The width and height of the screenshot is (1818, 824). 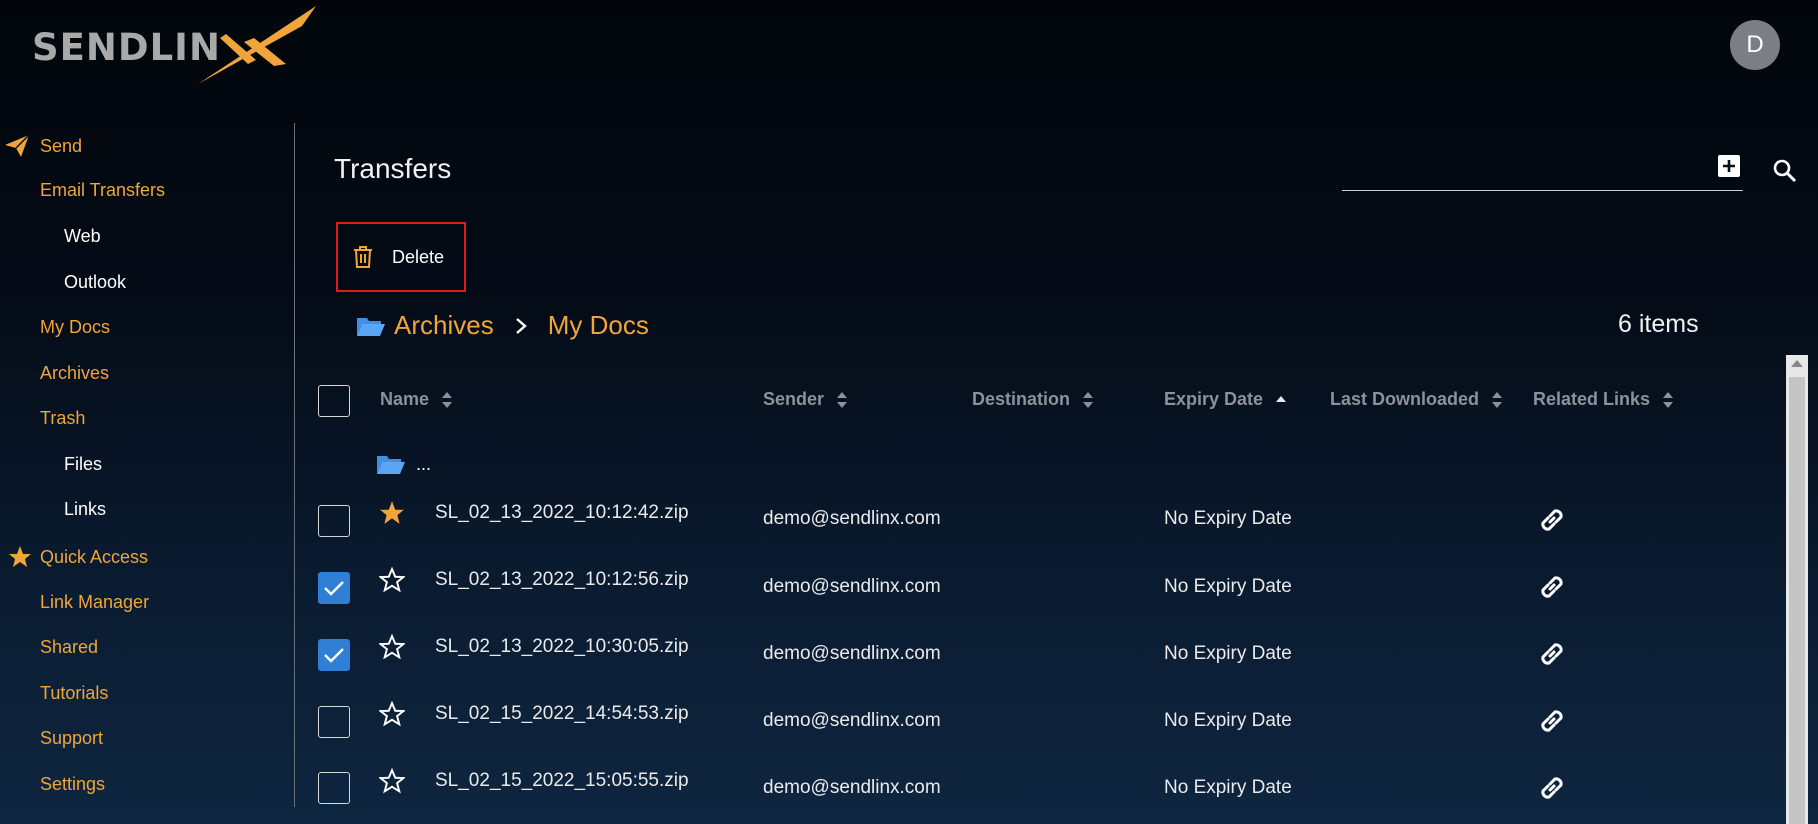 I want to click on sidebar-item-send: Send, so click(x=43, y=146).